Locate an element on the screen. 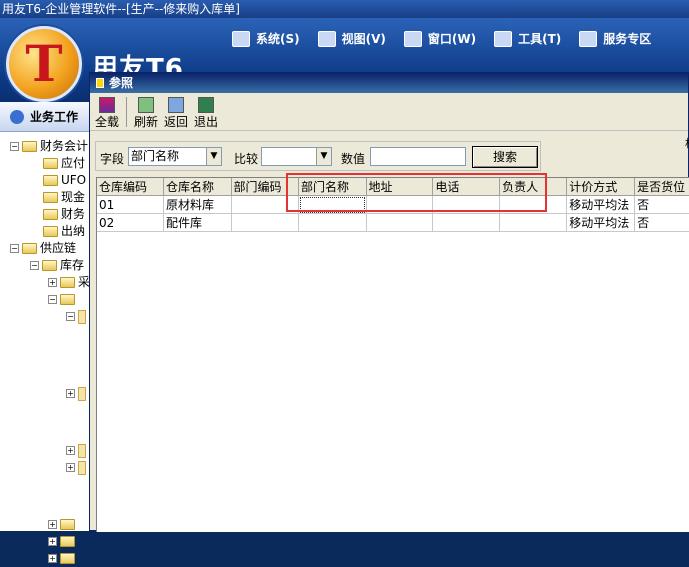 This screenshot has height=567, width=689. menu-label: 窗口(W) is located at coordinates (452, 39).